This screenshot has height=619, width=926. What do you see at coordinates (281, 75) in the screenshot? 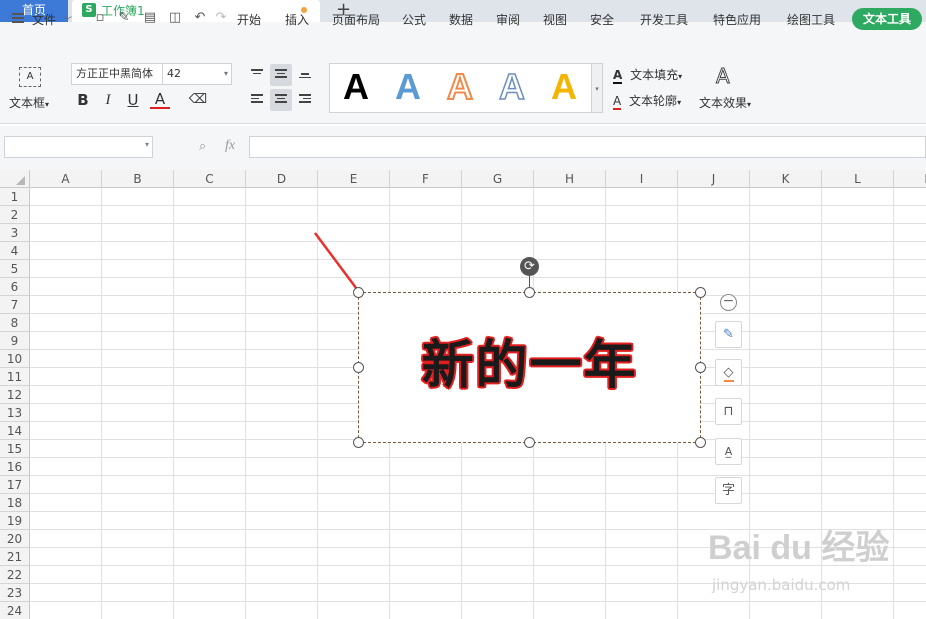
I see `align-middle-button` at bounding box center [281, 75].